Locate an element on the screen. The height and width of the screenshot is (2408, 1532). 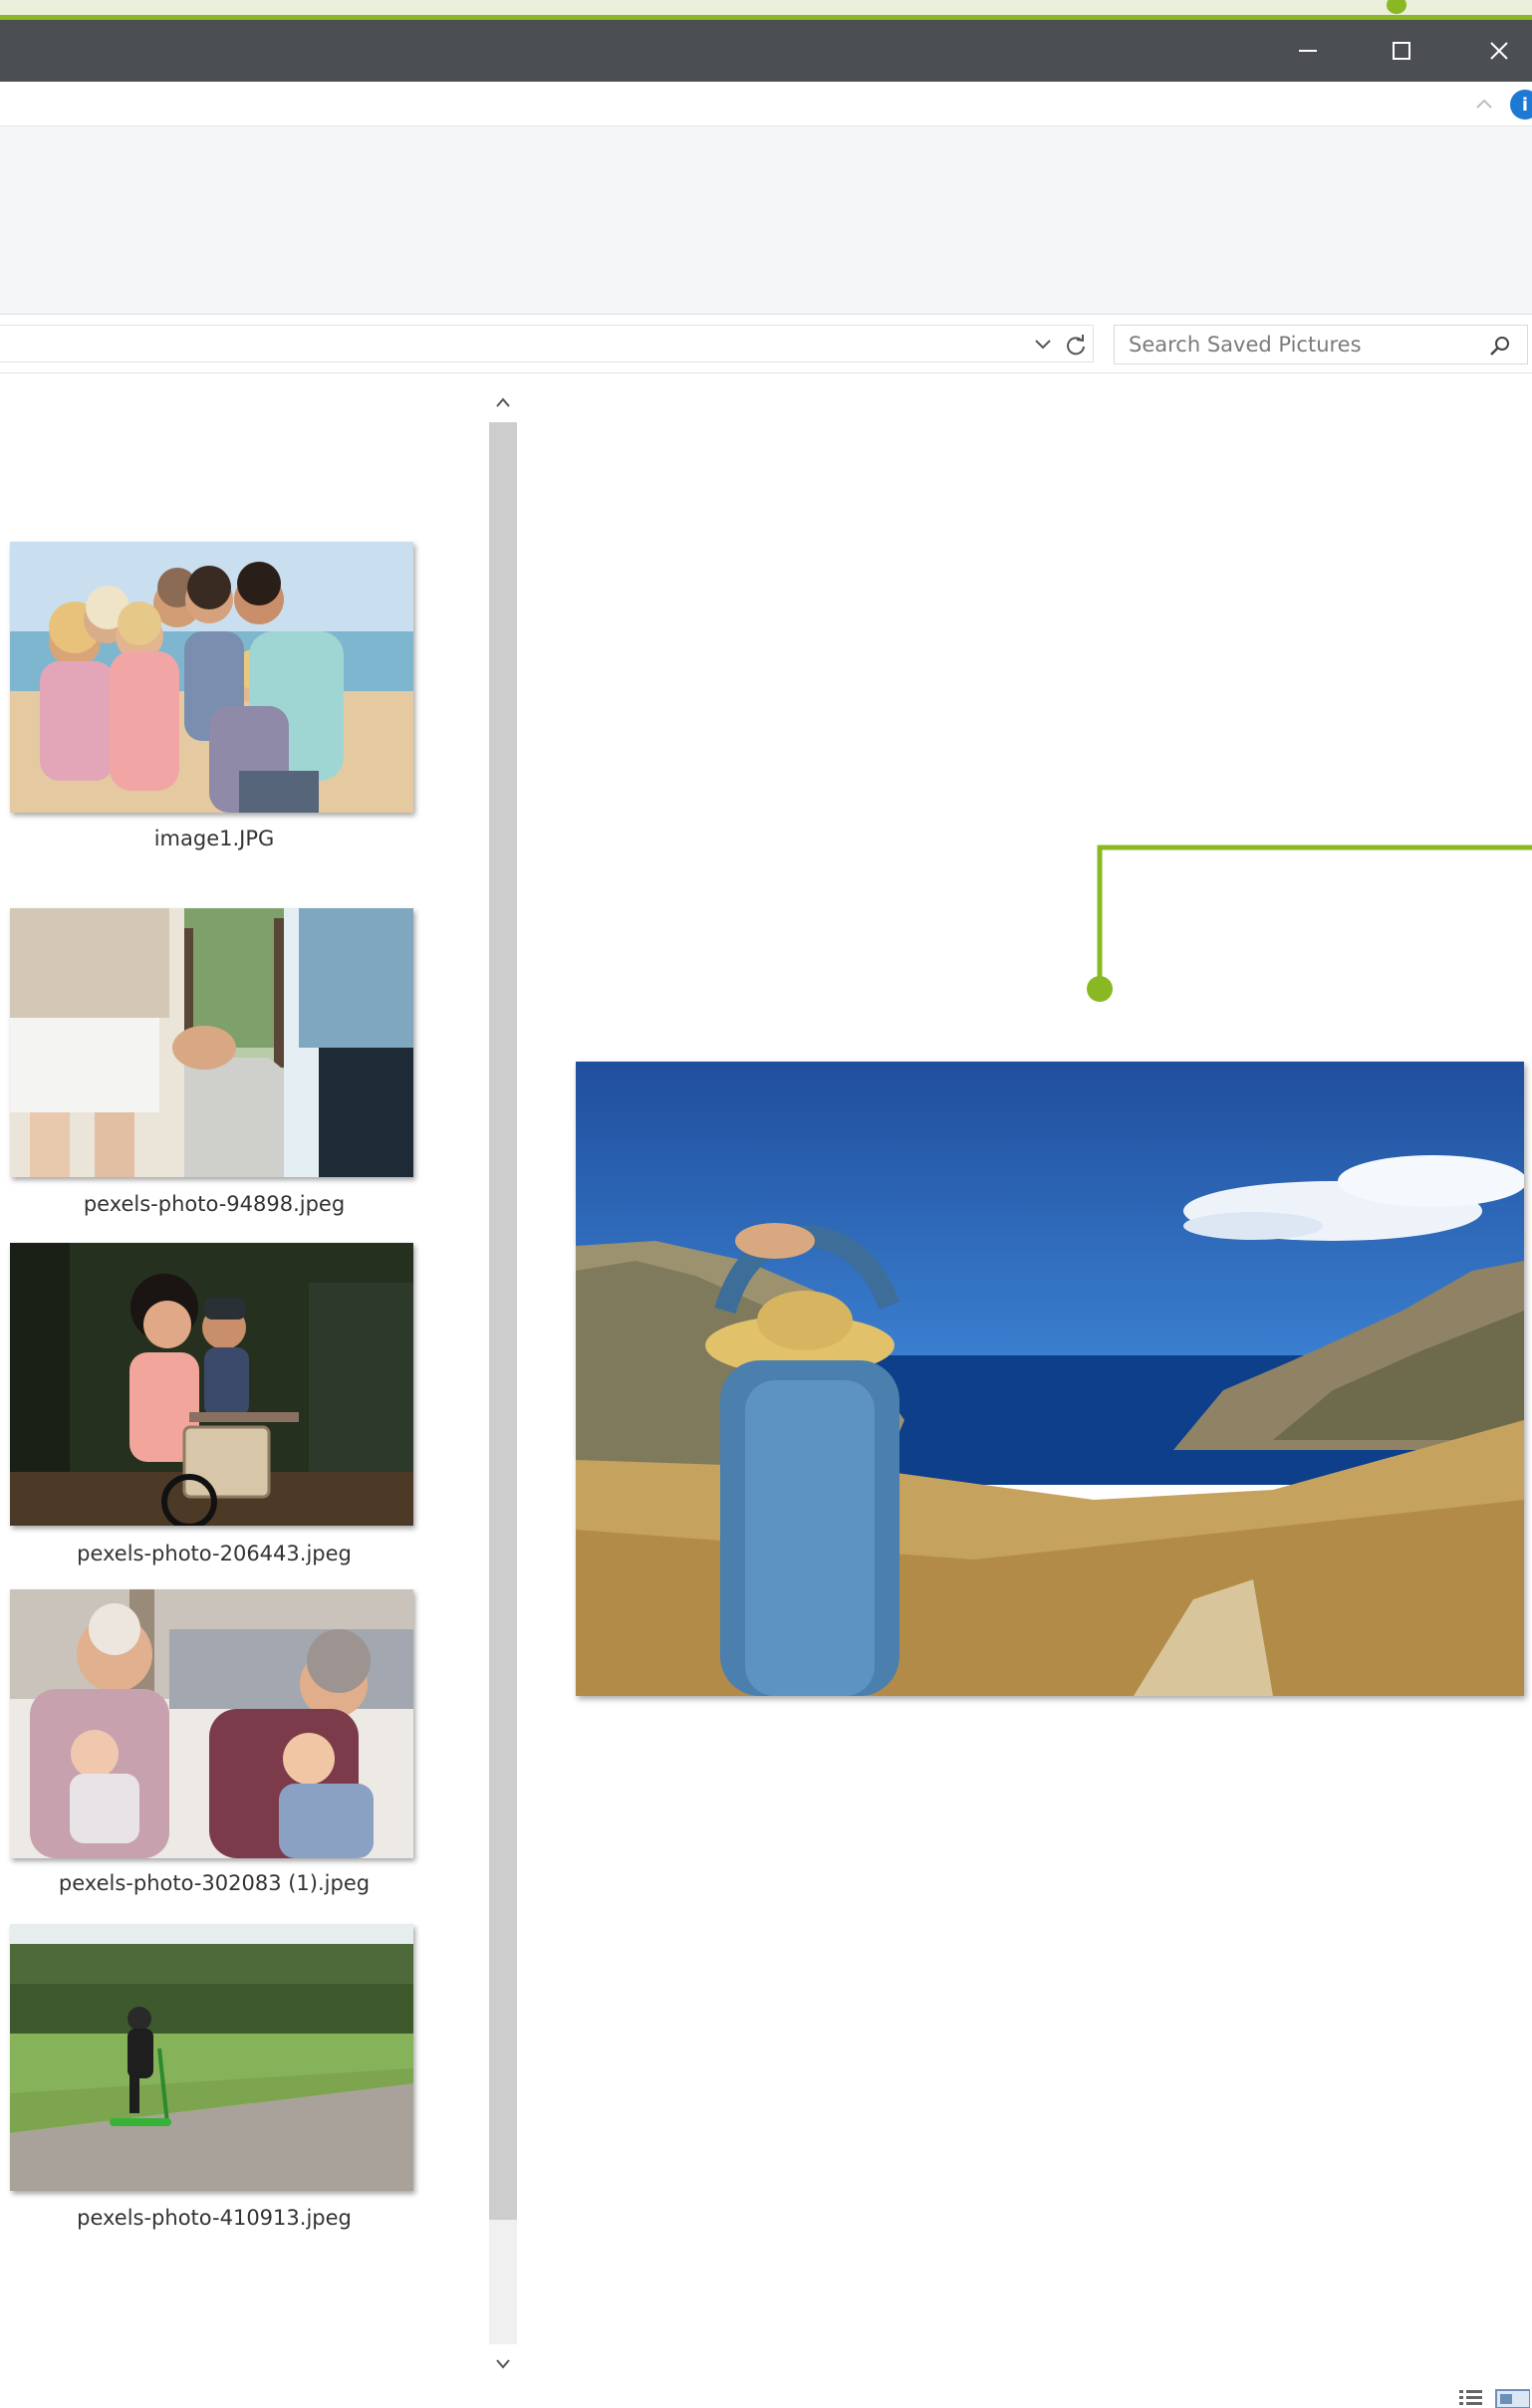
ribbon-collapse-button is located at coordinates (1484, 104).